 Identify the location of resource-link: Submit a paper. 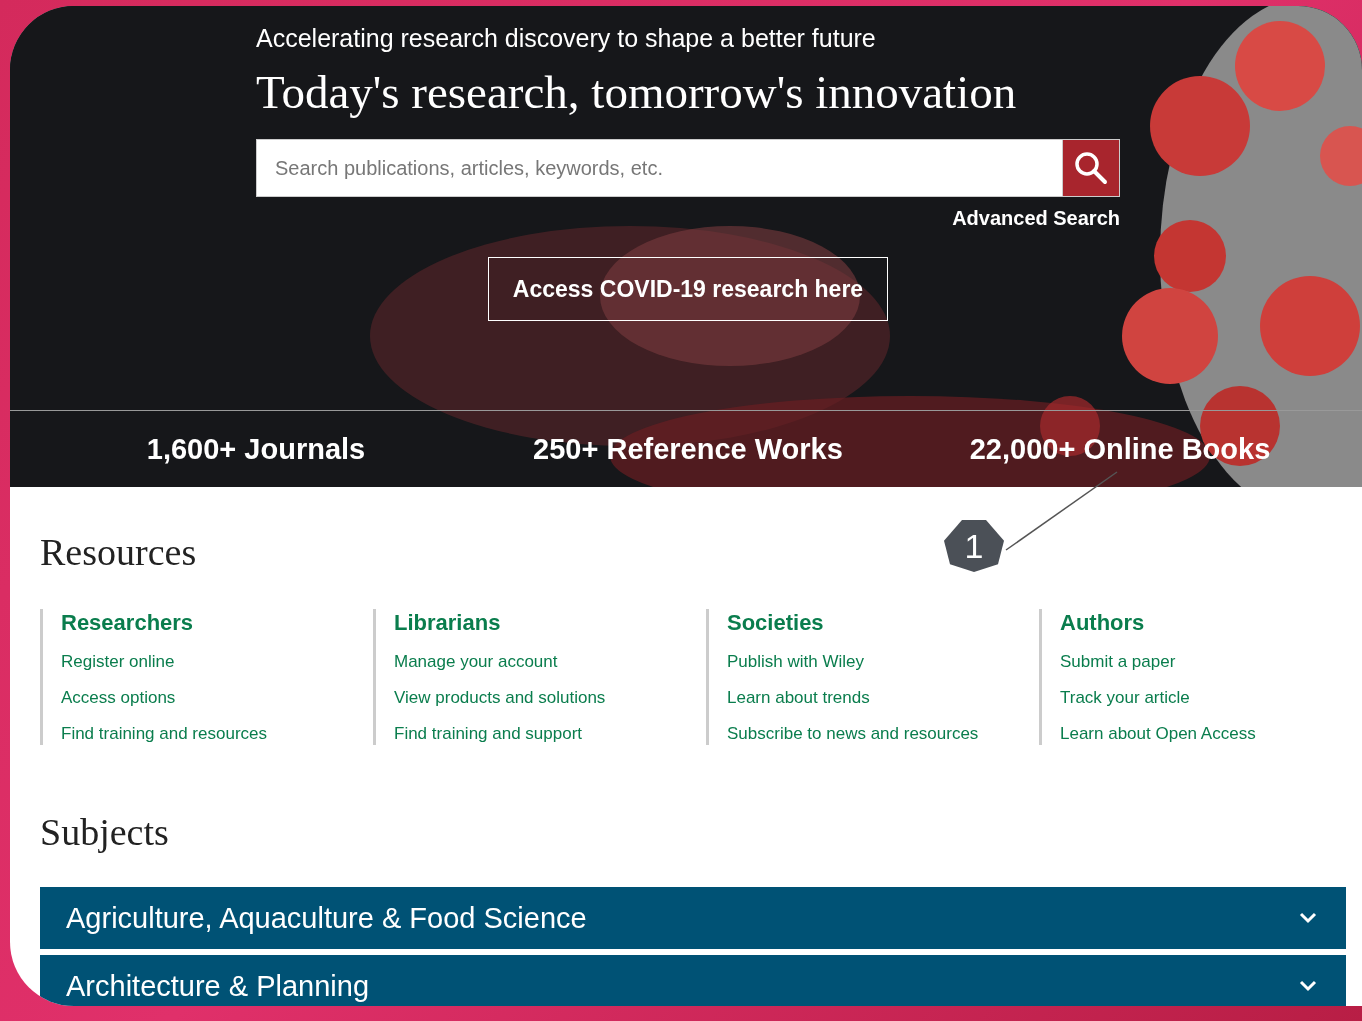
(1118, 662).